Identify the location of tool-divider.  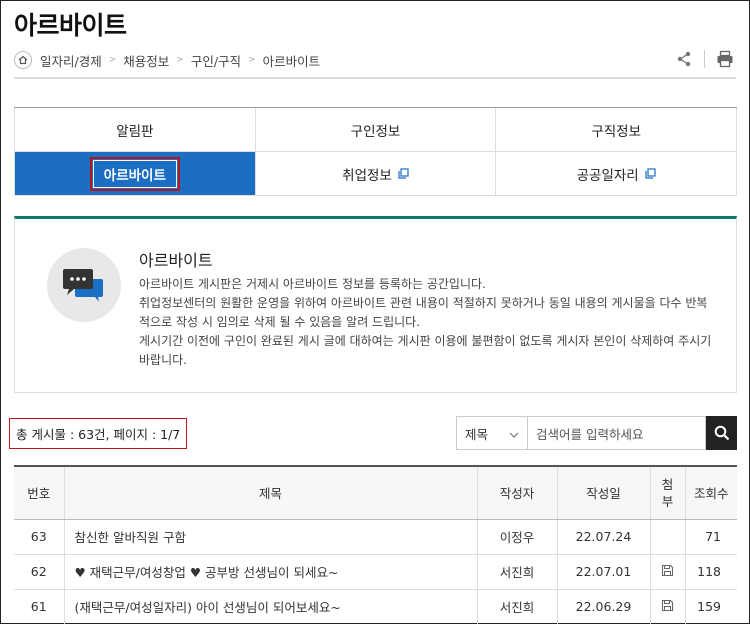
(704, 59).